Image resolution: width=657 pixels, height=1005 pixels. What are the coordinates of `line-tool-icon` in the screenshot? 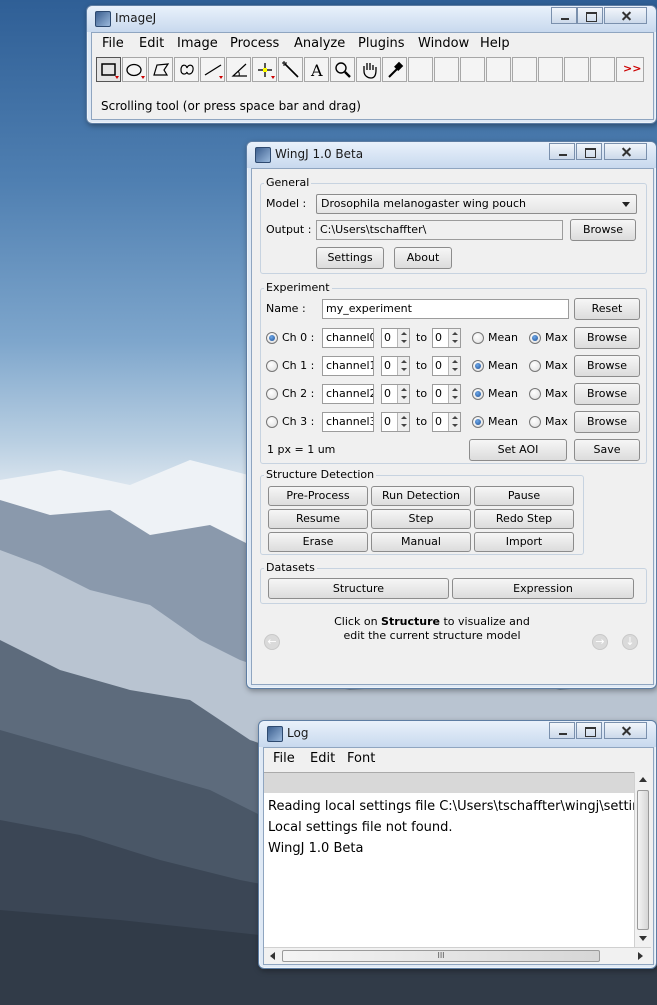 It's located at (212, 69).